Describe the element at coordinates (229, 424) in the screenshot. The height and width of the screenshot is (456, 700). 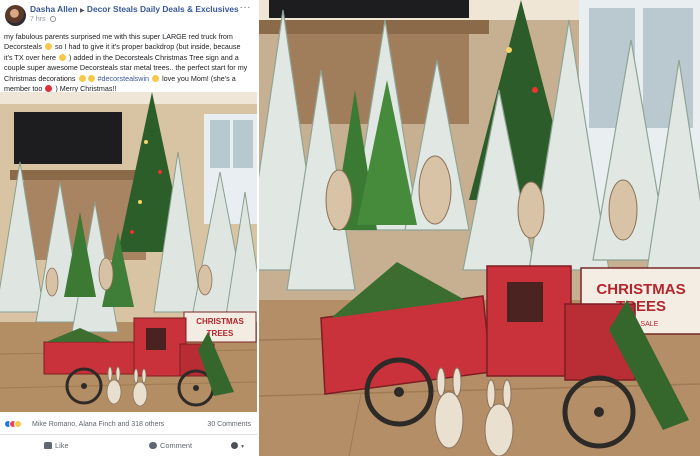
I see `comment-count: 30 Comments` at that location.